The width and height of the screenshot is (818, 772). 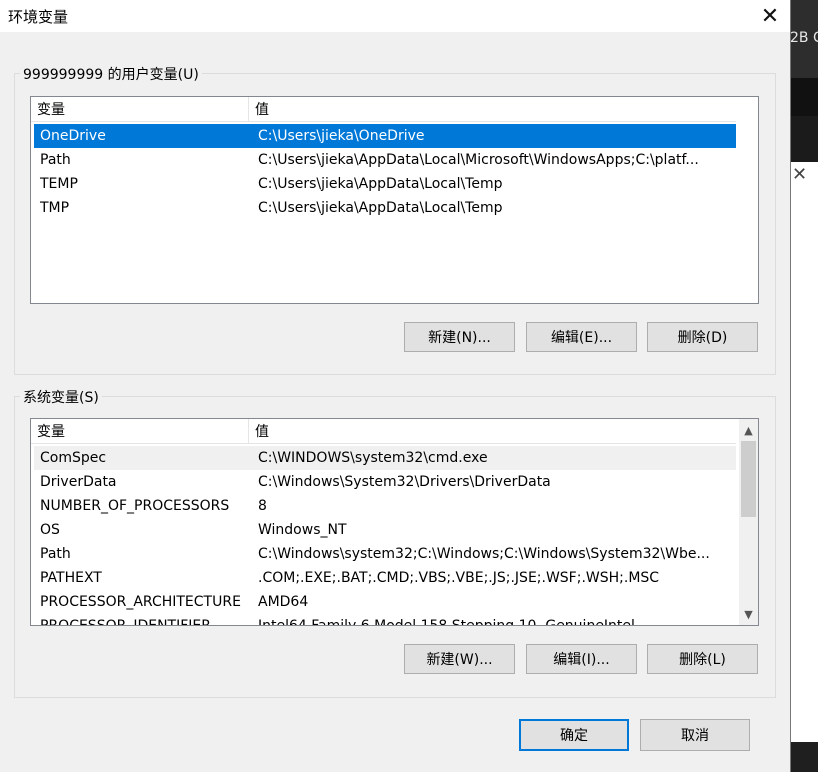 I want to click on system-vars-group-label: 系统变量(S), so click(x=61, y=397).